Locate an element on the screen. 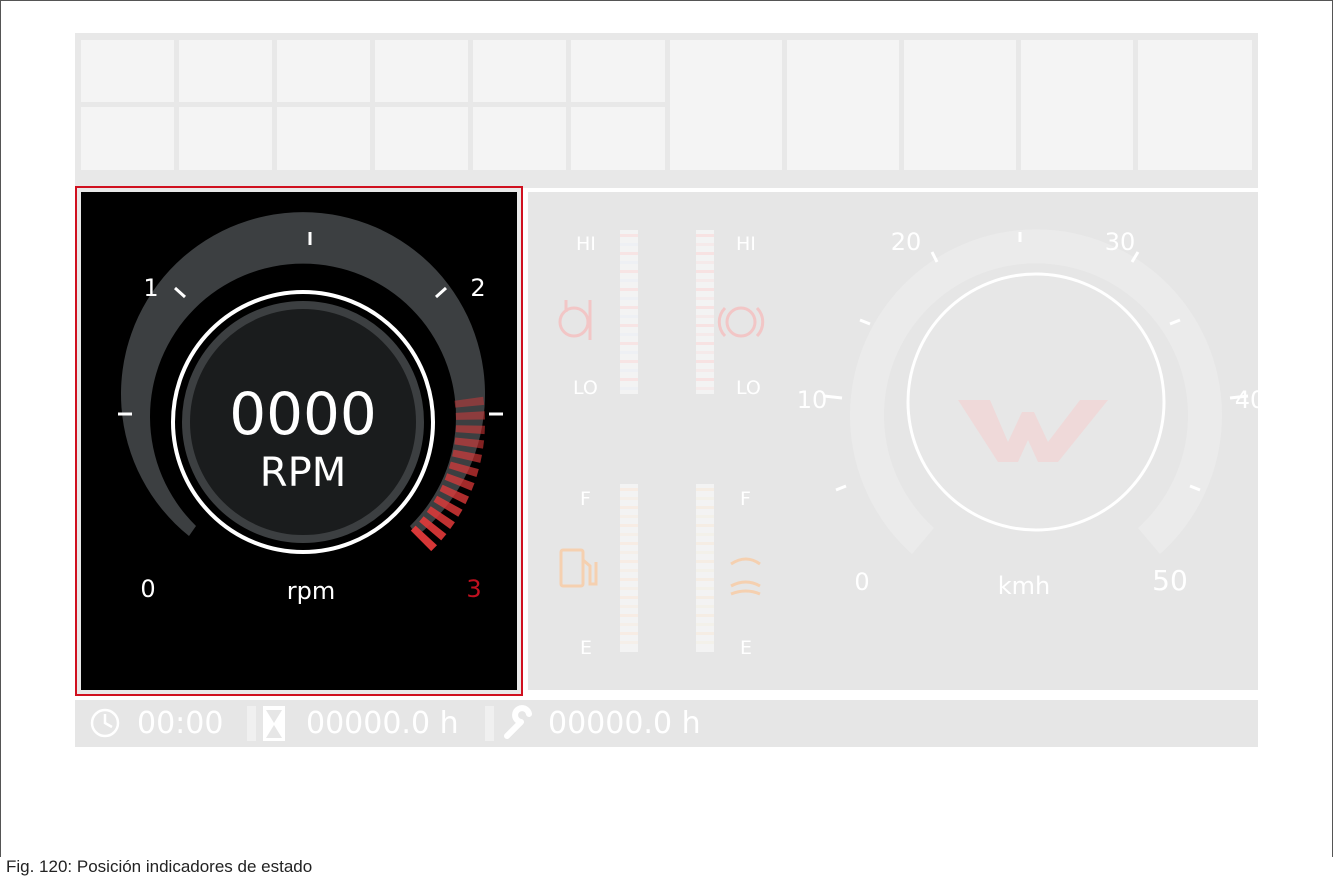 The image size is (1333, 879). speed-label-20: 20 is located at coordinates (906, 242).